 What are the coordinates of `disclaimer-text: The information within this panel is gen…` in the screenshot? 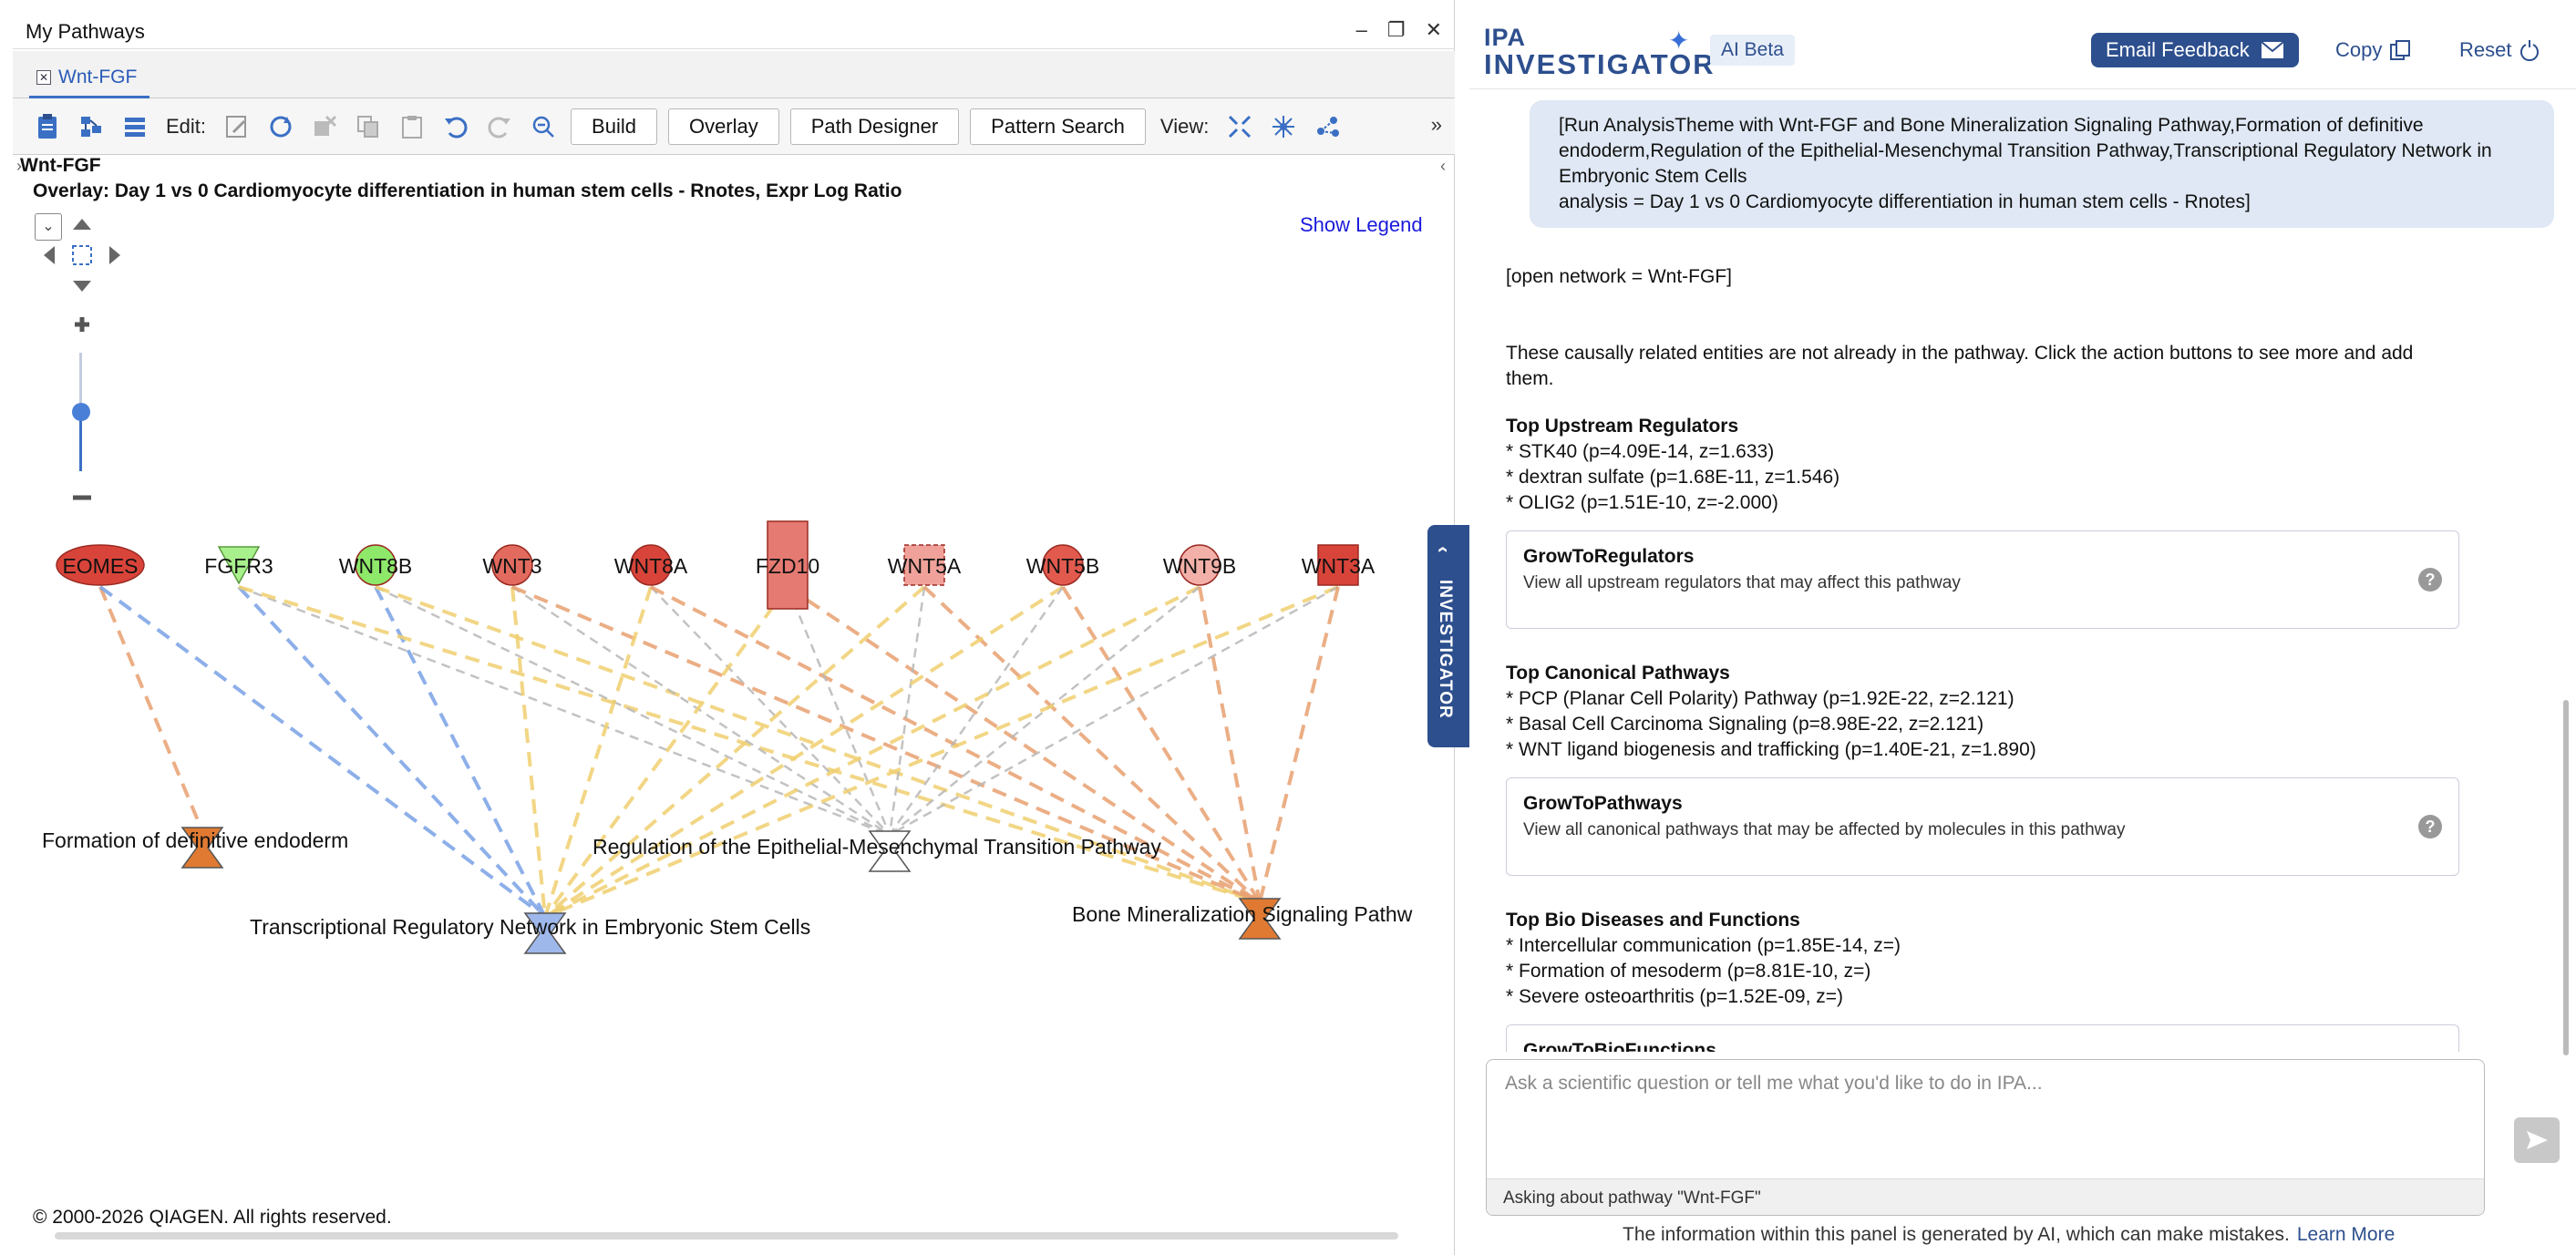 It's located at (1956, 1234).